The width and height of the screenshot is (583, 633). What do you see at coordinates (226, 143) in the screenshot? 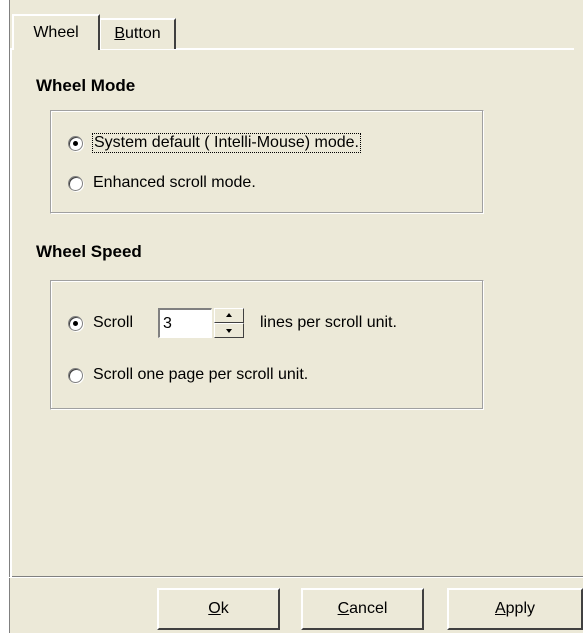
I see `system-default-label: System default ( Intelli-Mouse) mode.` at bounding box center [226, 143].